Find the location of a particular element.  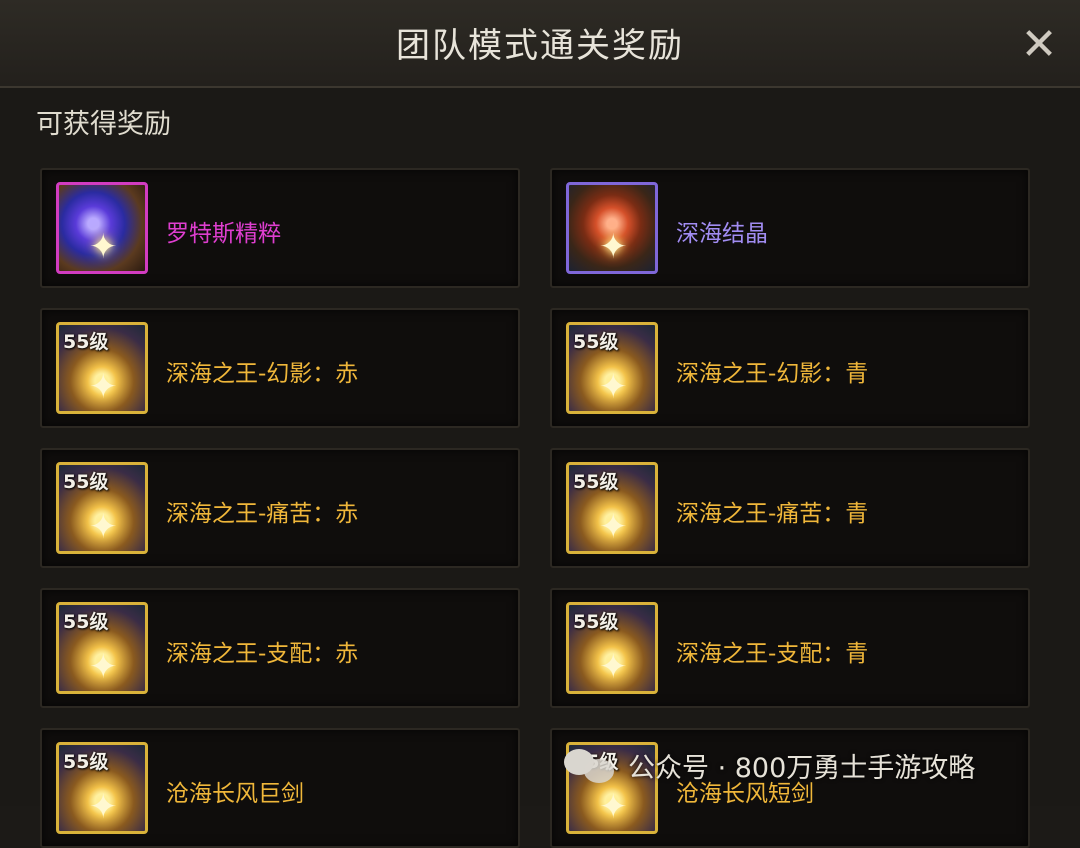

reward-item-name: 深海结晶 is located at coordinates (722, 234).